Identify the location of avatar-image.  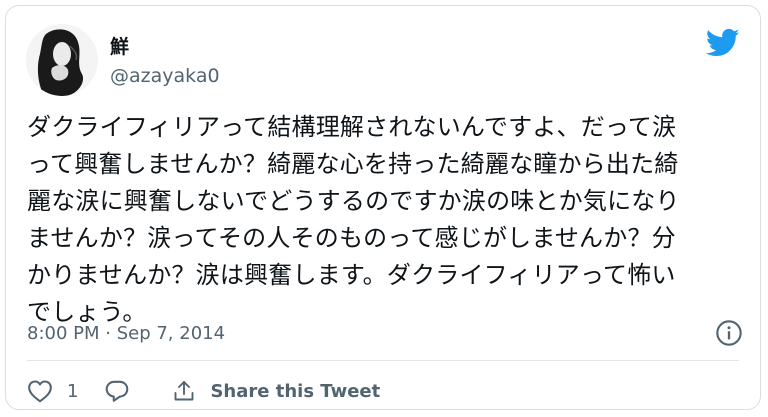
(62, 60).